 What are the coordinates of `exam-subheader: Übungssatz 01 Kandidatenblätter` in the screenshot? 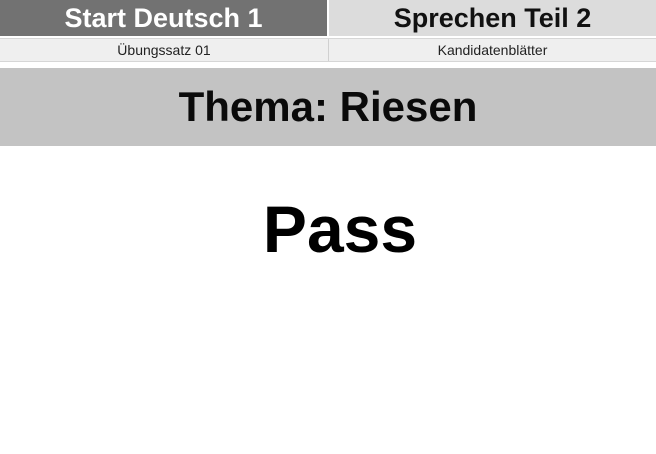 It's located at (328, 50).